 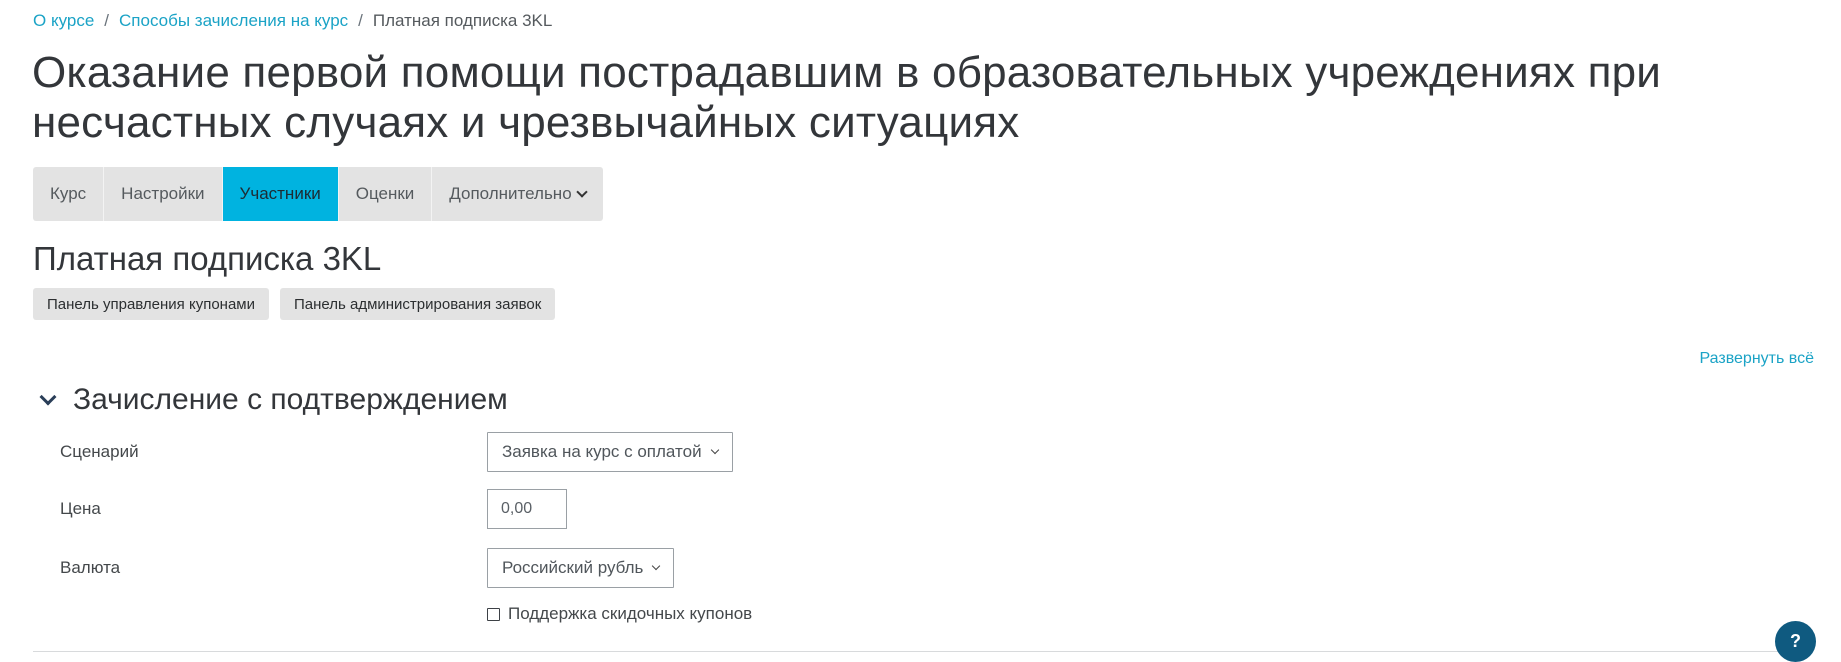 I want to click on scenario-select: Заявка на курс с оплатой, so click(x=610, y=452).